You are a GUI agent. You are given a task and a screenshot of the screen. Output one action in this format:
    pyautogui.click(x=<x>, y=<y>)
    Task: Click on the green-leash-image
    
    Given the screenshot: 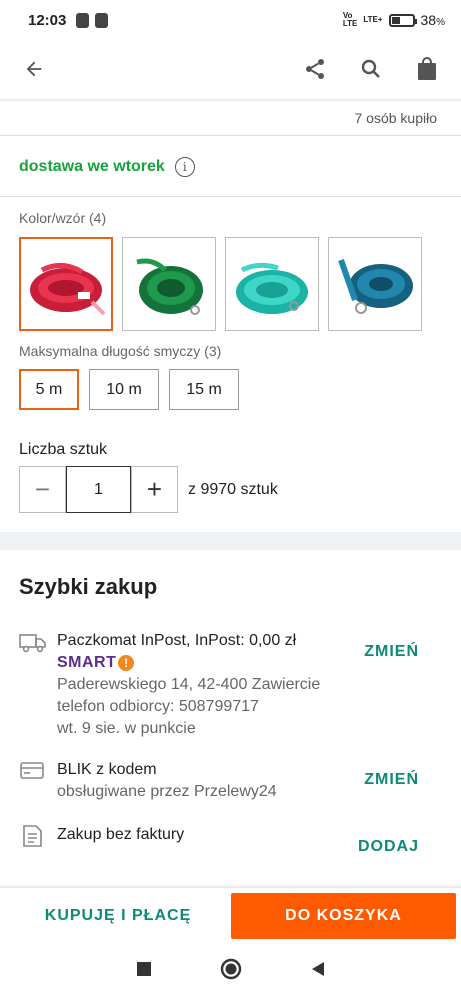 What is the action you would take?
    pyautogui.click(x=169, y=286)
    